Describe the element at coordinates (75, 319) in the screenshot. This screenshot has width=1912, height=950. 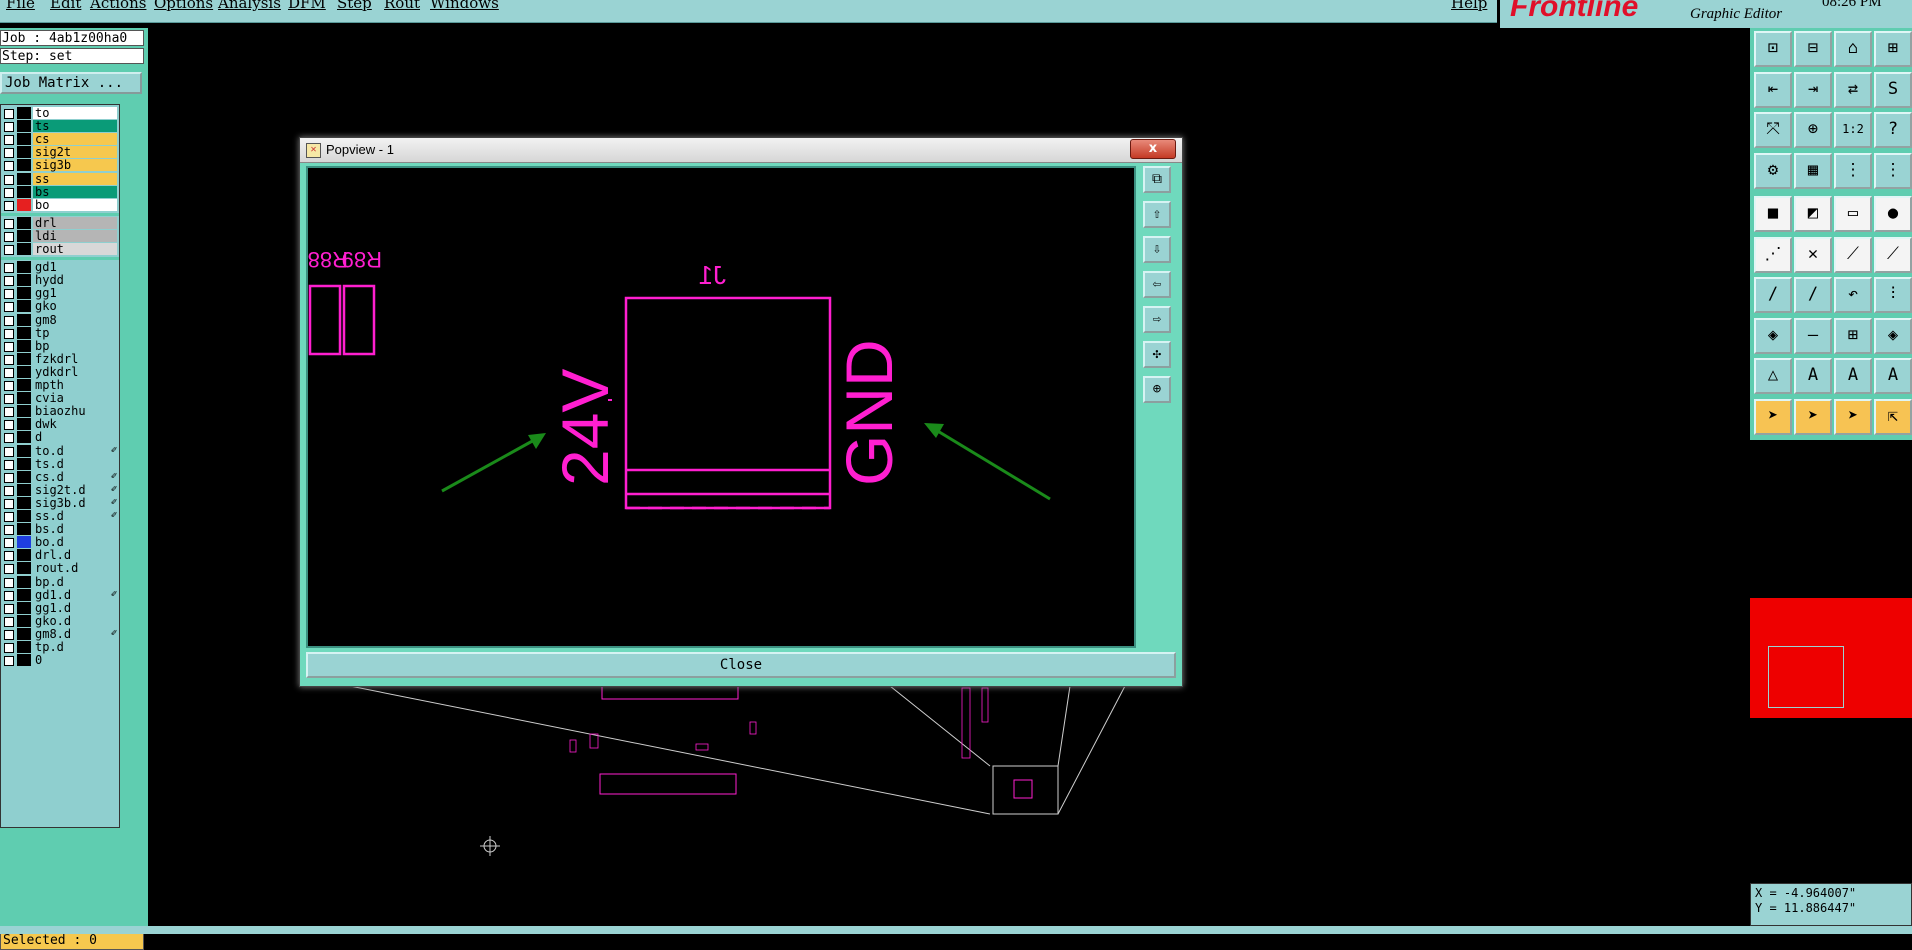
I see `layer-name: gm8` at that location.